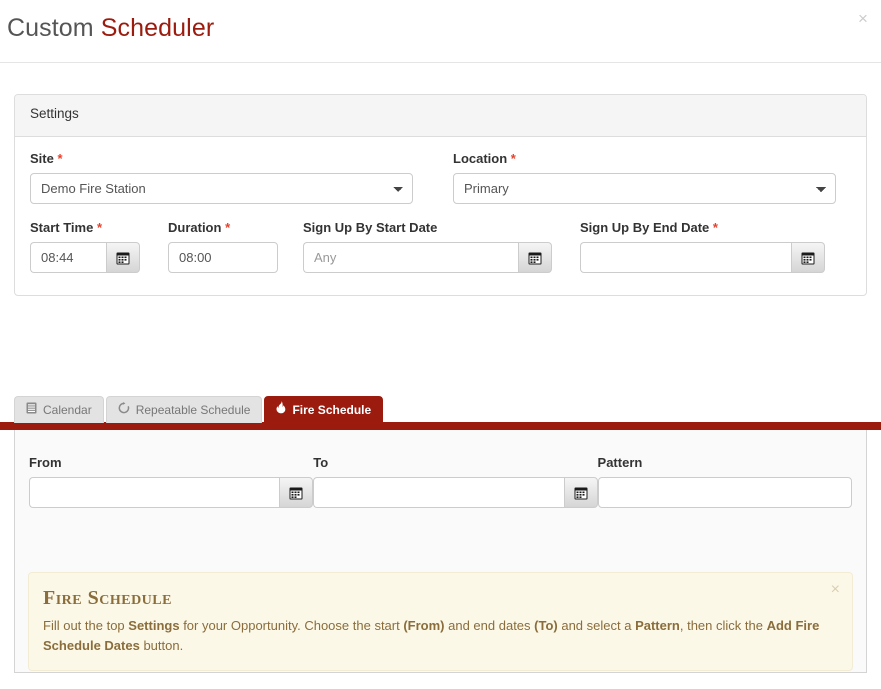 This screenshot has width=881, height=689. I want to click on tab-fire-schedule: Fire Schedule, so click(324, 410).